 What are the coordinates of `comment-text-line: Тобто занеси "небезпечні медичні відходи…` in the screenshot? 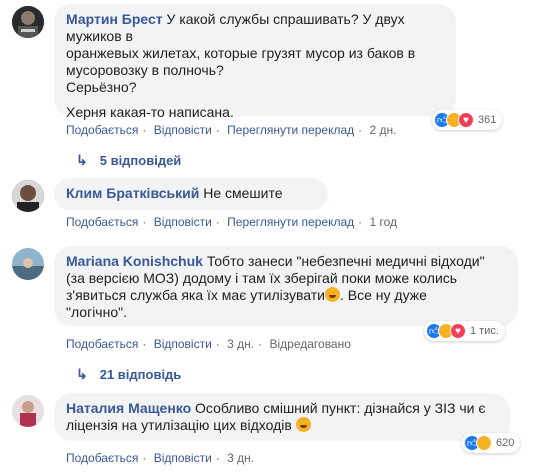 It's located at (345, 261).